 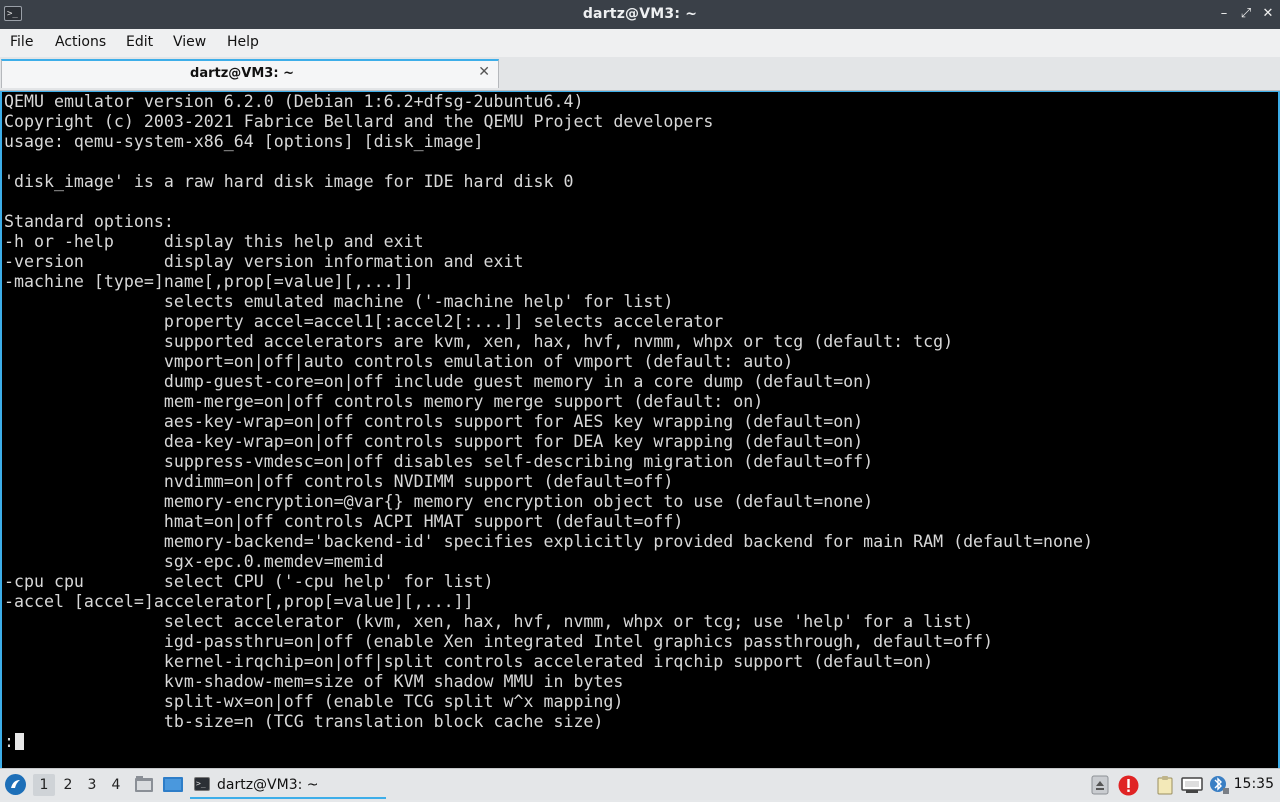 What do you see at coordinates (640, 74) in the screenshot?
I see `tab-bar: dartz@VM3: ~ ✕` at bounding box center [640, 74].